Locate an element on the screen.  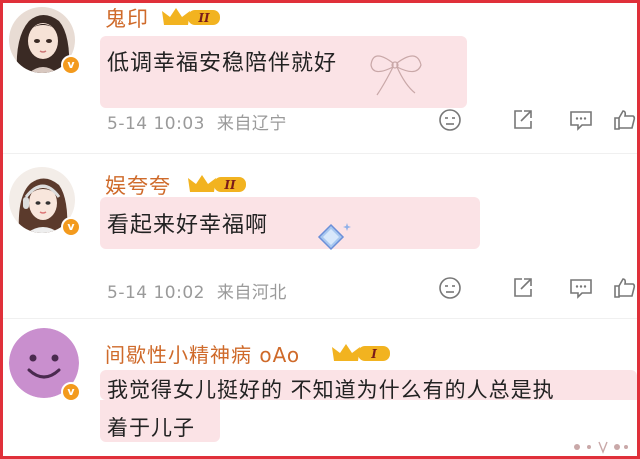
diamond-sticker-icon is located at coordinates (334, 237).